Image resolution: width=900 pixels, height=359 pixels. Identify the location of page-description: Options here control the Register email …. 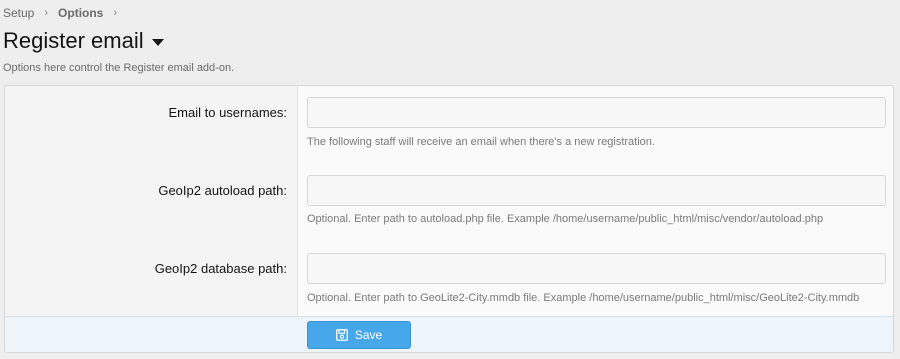
(119, 68).